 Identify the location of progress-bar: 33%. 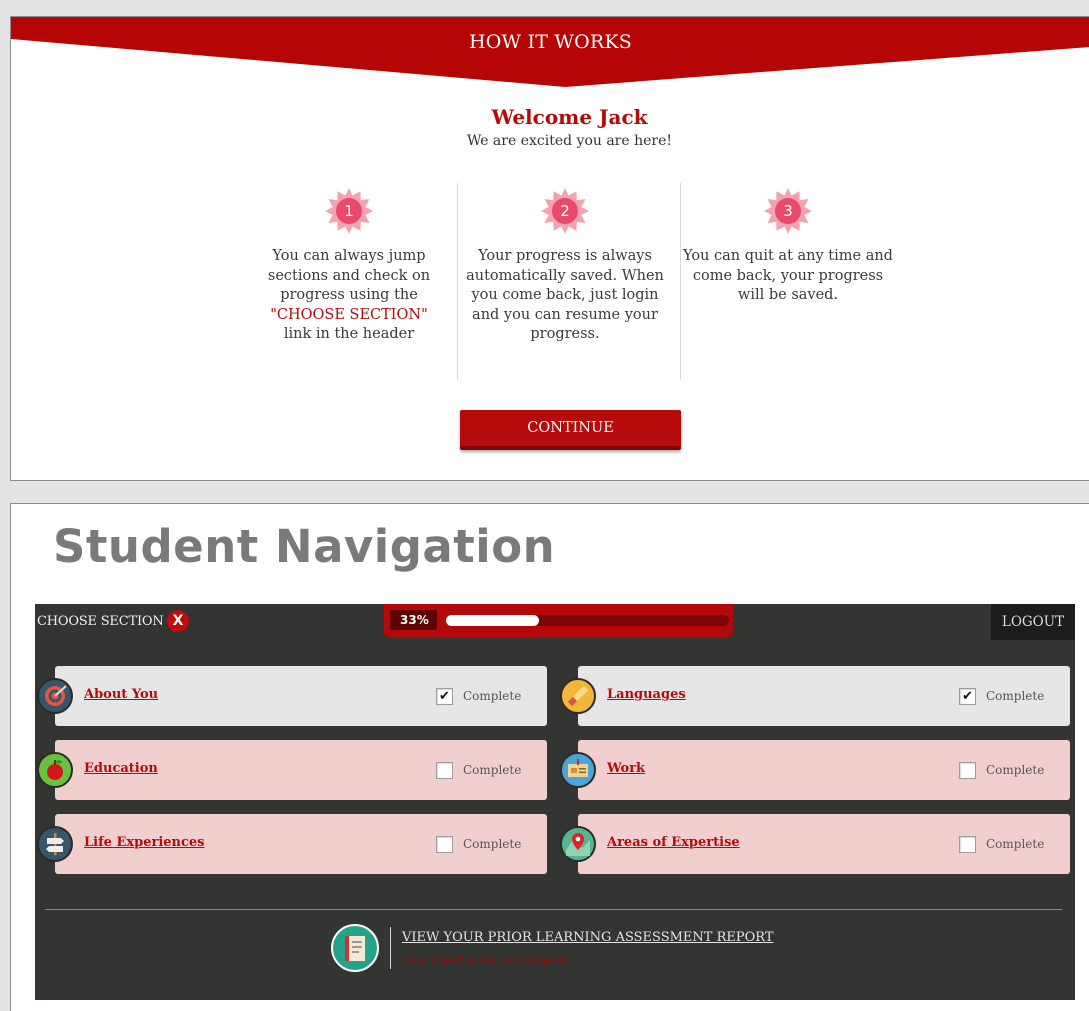
(558, 620).